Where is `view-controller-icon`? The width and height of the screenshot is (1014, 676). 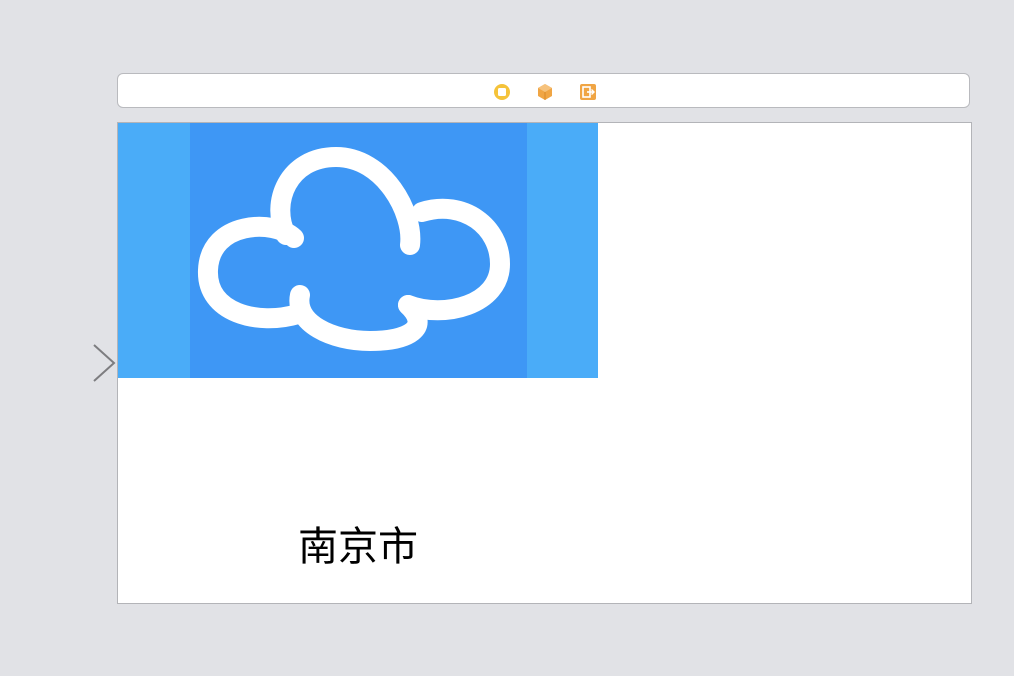
view-controller-icon is located at coordinates (502, 92).